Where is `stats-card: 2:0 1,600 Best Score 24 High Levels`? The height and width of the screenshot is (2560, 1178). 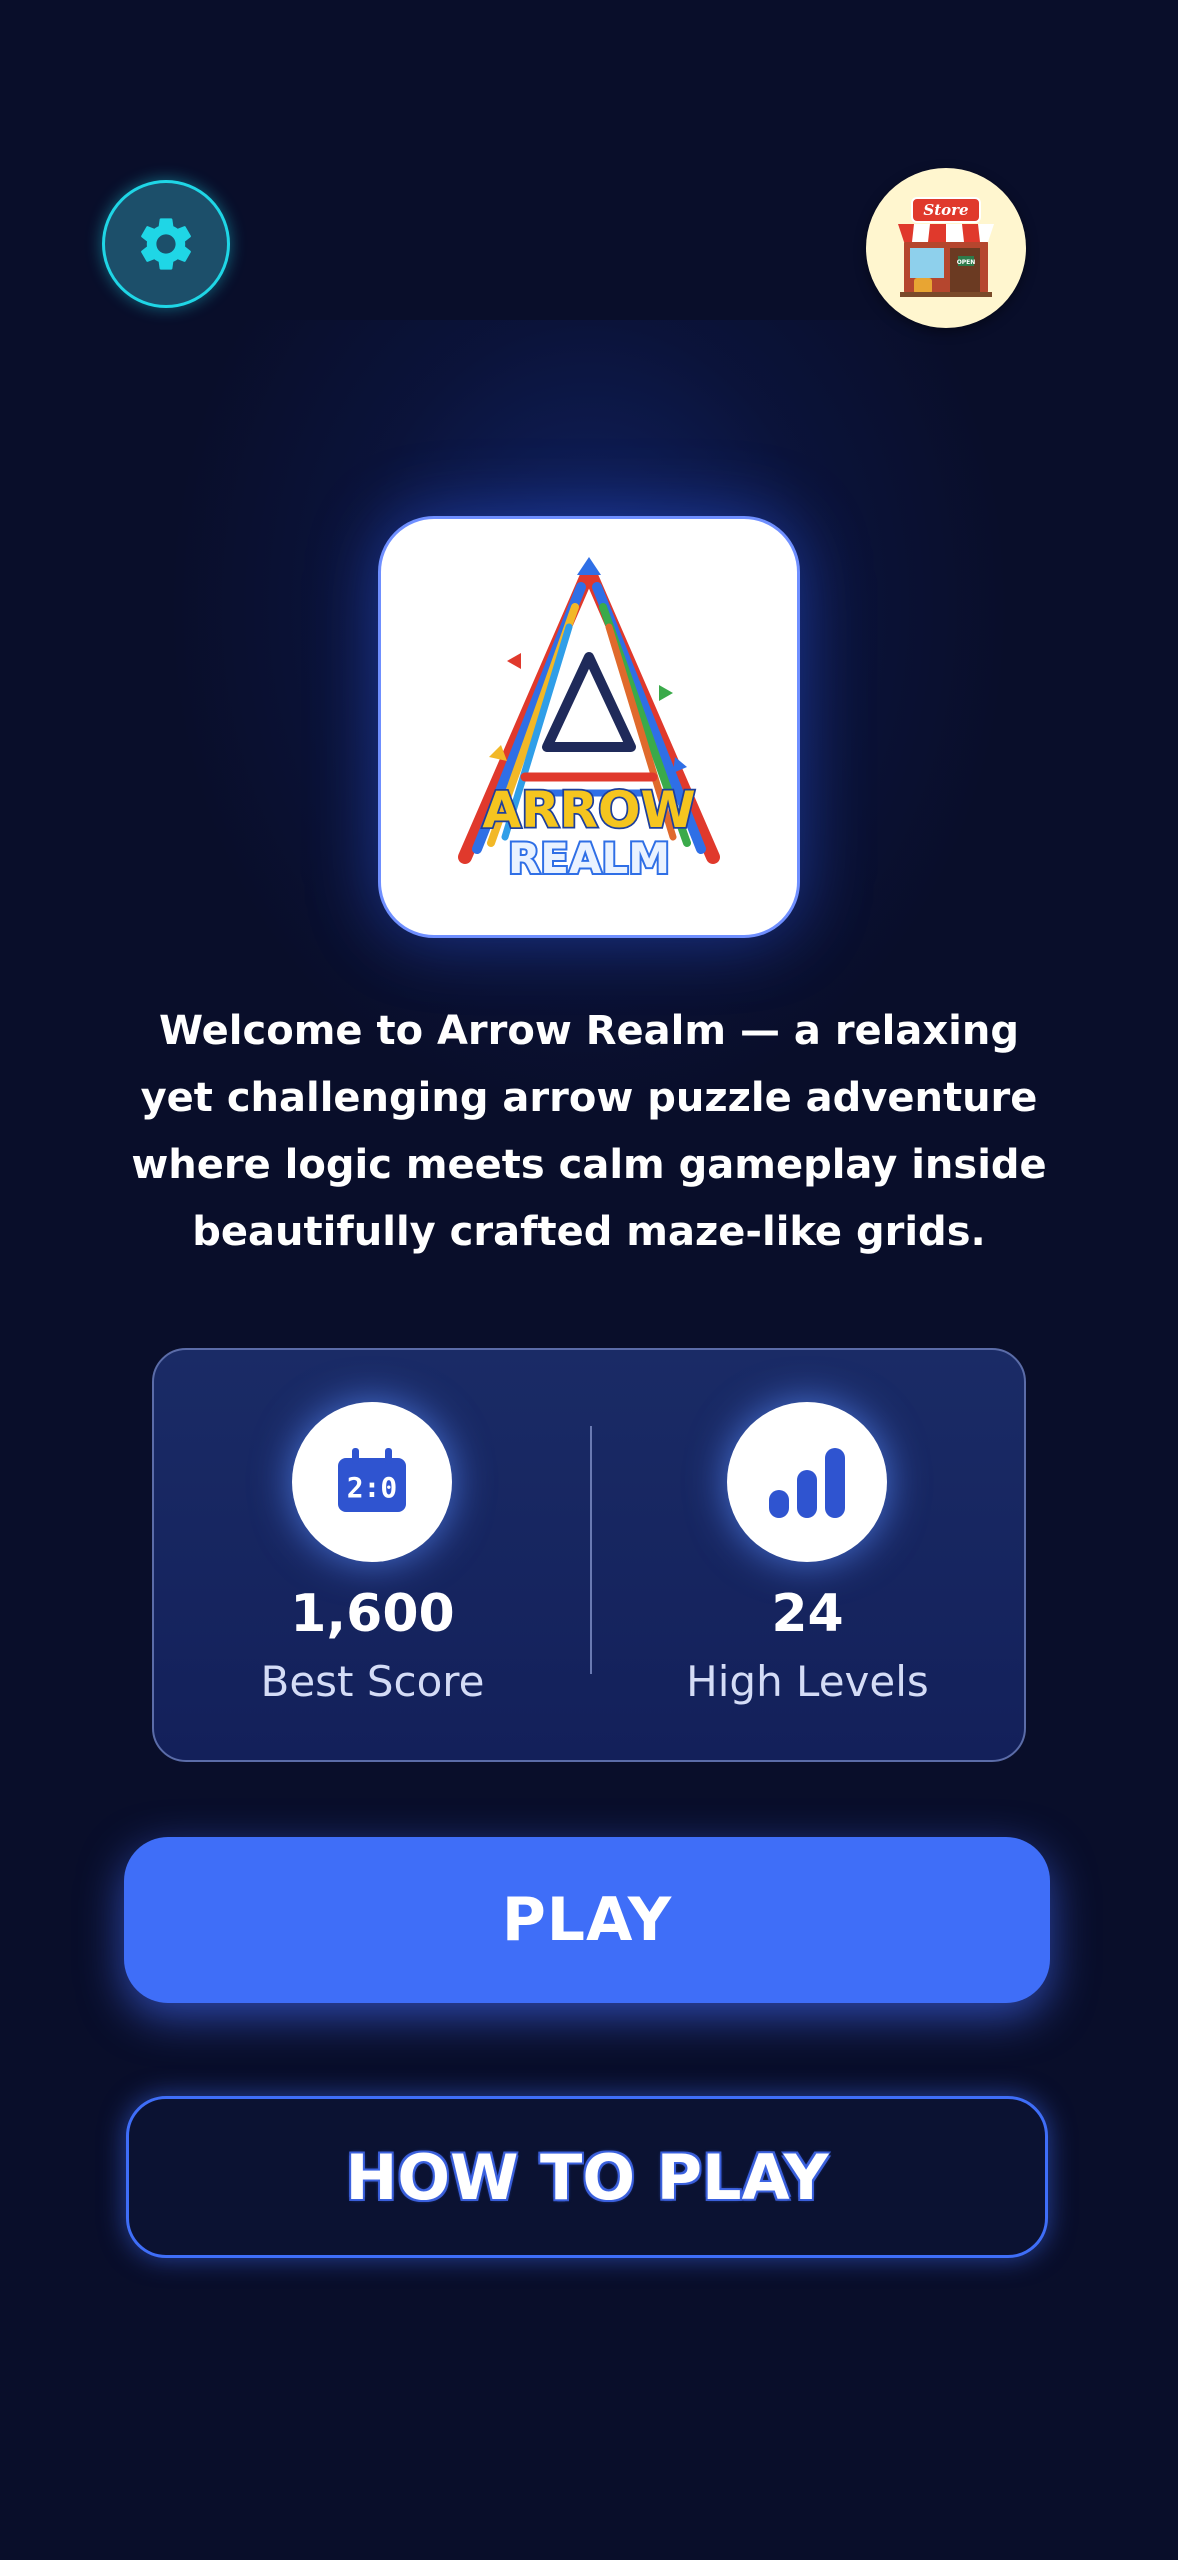 stats-card: 2:0 1,600 Best Score 24 High Levels is located at coordinates (589, 1555).